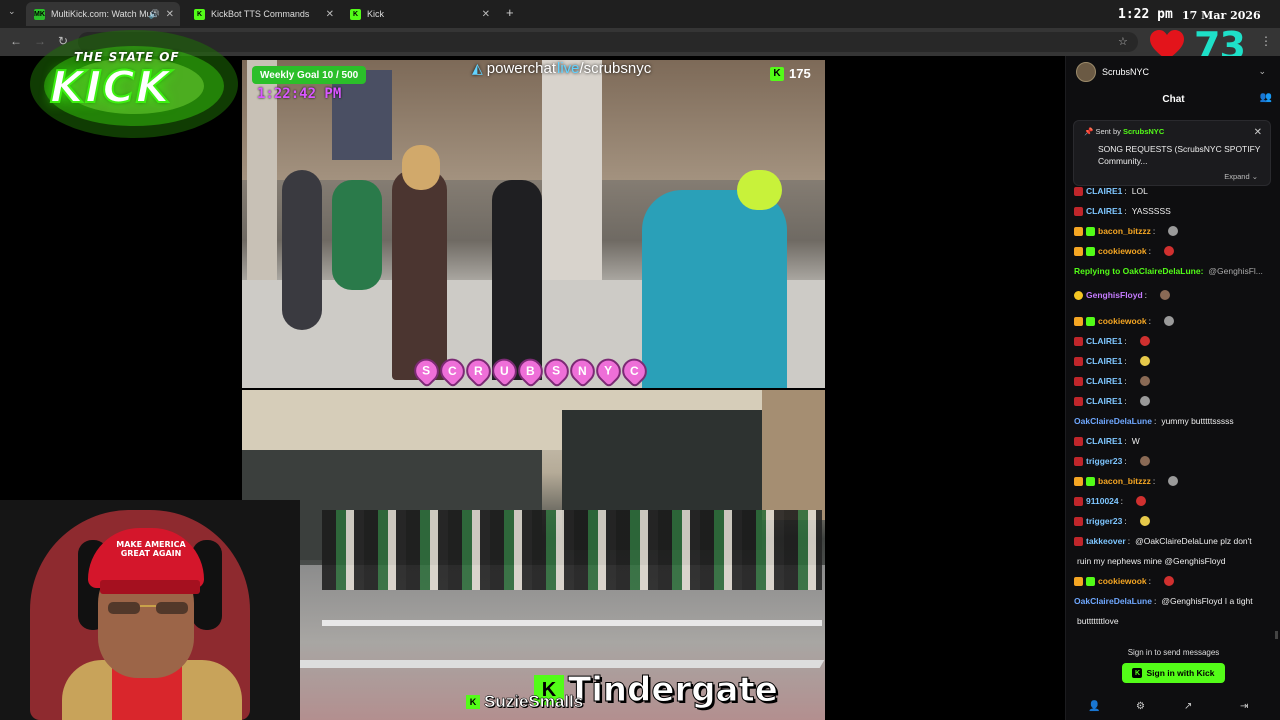  What do you see at coordinates (534, 702) in the screenshot?
I see `caption-username: SuzieSmalls` at bounding box center [534, 702].